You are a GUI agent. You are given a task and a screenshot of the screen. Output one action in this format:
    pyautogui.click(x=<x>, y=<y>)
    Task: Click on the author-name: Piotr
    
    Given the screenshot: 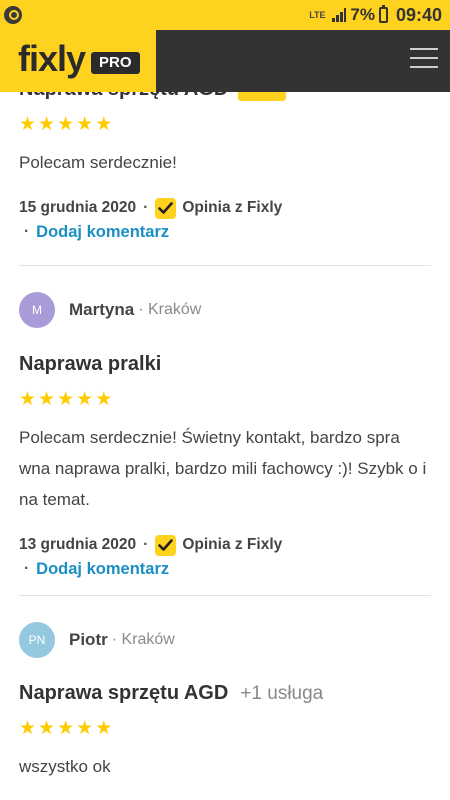 What is the action you would take?
    pyautogui.click(x=88, y=639)
    